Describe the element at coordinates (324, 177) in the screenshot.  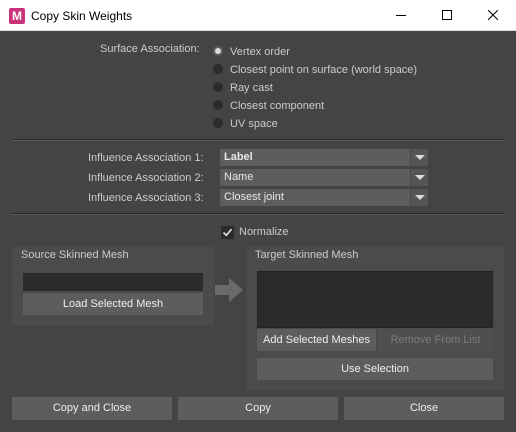
I see `influence-dropdown-2: Name` at that location.